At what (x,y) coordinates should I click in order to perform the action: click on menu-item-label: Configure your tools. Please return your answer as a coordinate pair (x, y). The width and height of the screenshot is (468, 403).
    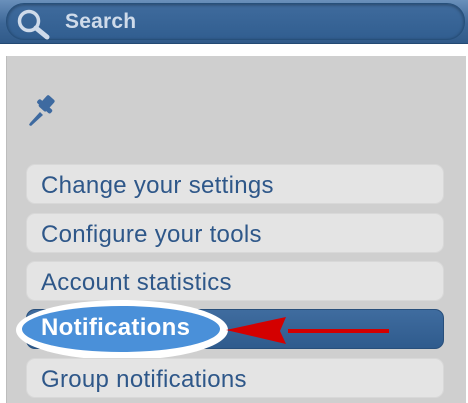
    Looking at the image, I should click on (151, 234).